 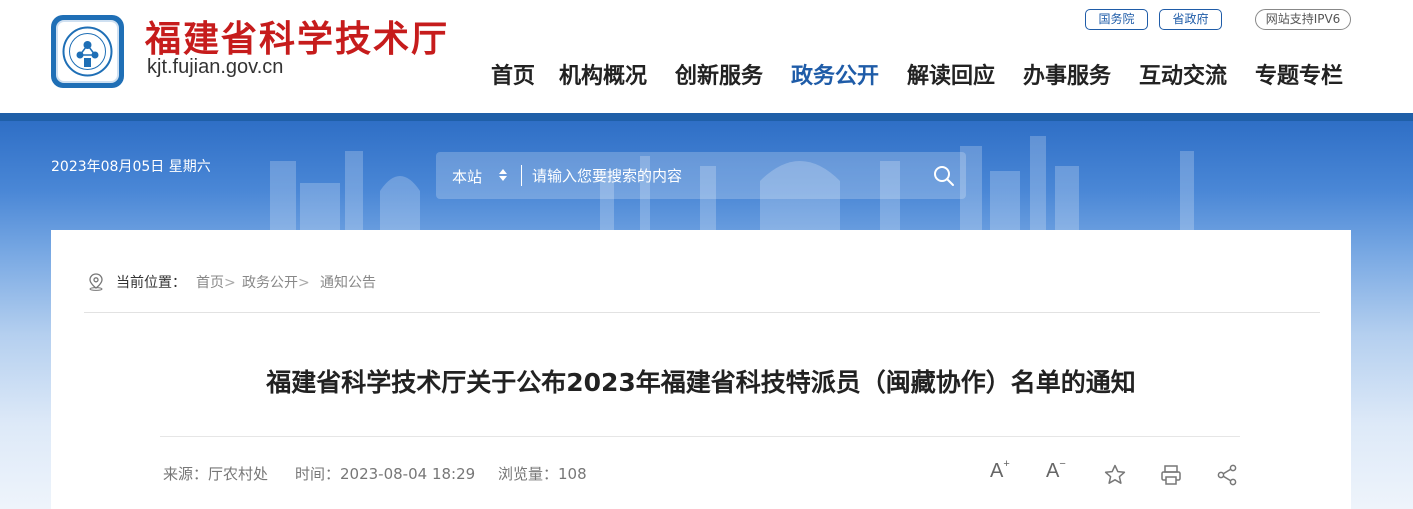 I want to click on breadcrumb-home: 首页>, so click(x=216, y=282).